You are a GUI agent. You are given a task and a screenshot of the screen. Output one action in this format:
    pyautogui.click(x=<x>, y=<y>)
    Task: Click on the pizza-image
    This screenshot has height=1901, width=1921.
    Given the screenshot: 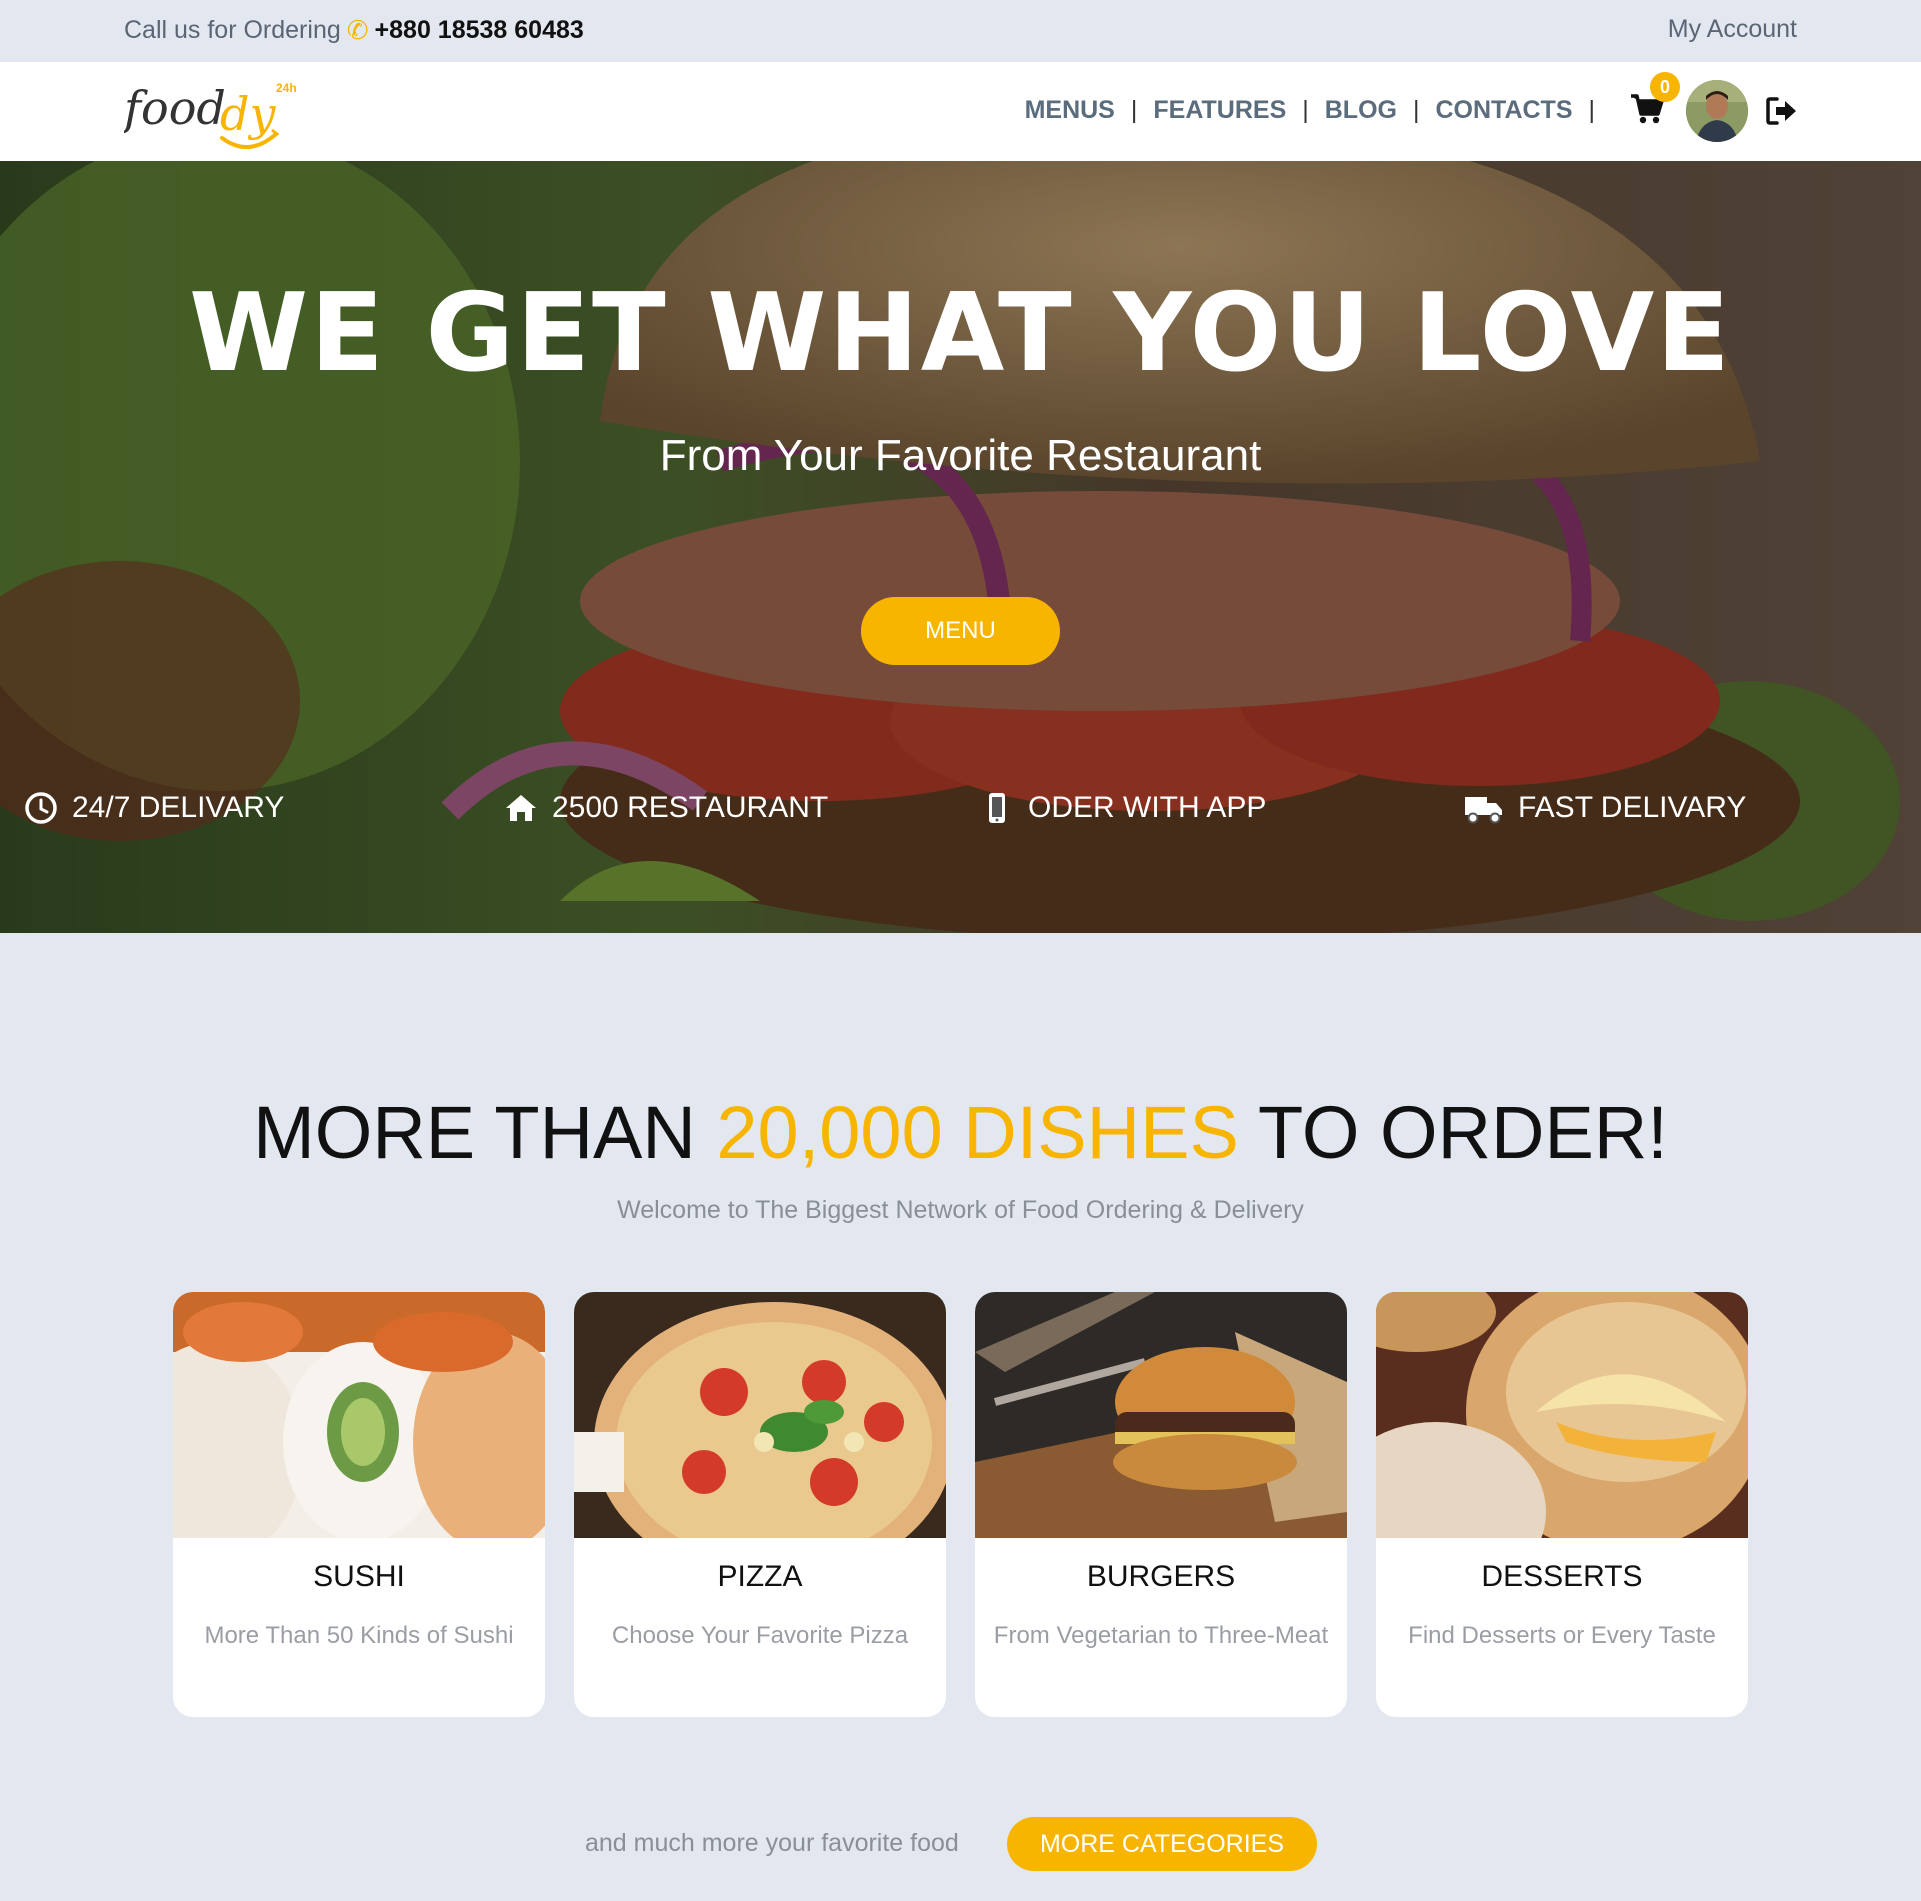 What is the action you would take?
    pyautogui.click(x=760, y=1415)
    